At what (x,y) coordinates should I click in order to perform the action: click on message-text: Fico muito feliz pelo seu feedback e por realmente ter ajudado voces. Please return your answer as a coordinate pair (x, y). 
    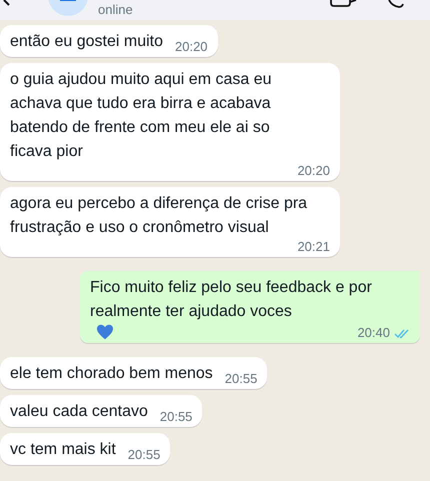
    Looking at the image, I should click on (231, 300).